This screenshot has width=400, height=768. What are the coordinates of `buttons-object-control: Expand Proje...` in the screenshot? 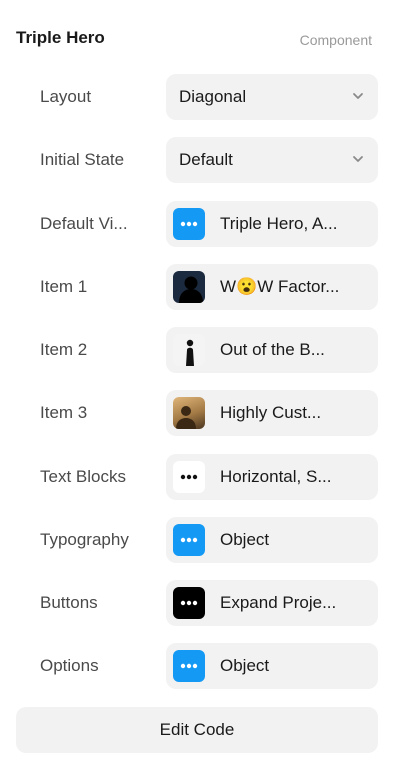 It's located at (272, 603).